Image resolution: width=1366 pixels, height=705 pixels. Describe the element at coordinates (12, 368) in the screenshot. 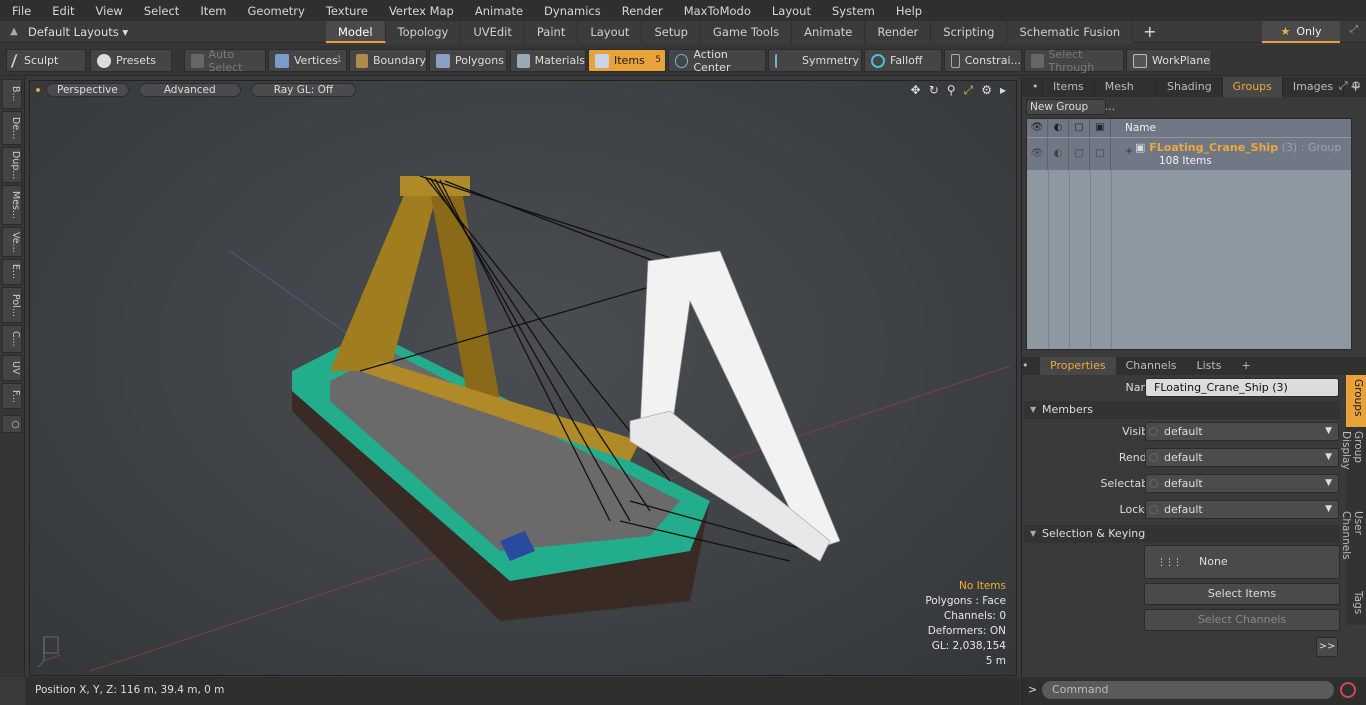

I see `left-tab-uv: UV` at that location.